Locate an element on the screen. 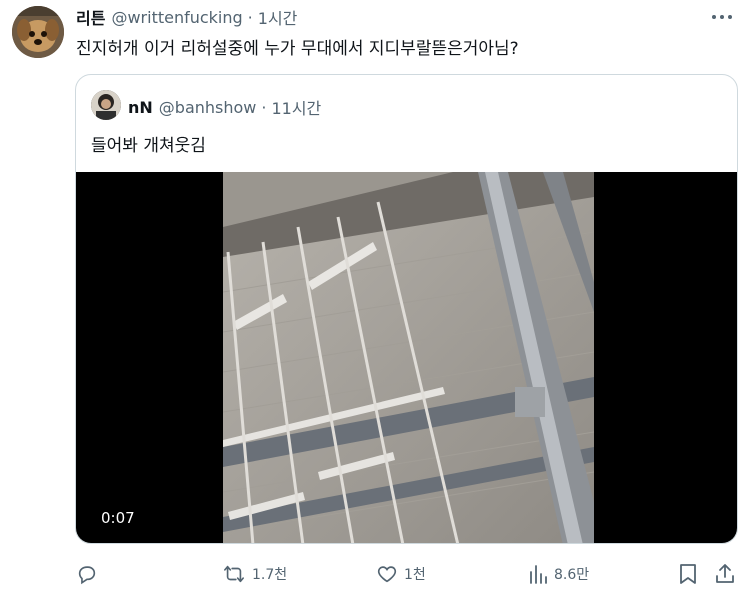 The height and width of the screenshot is (596, 751). reply-icon is located at coordinates (87, 574).